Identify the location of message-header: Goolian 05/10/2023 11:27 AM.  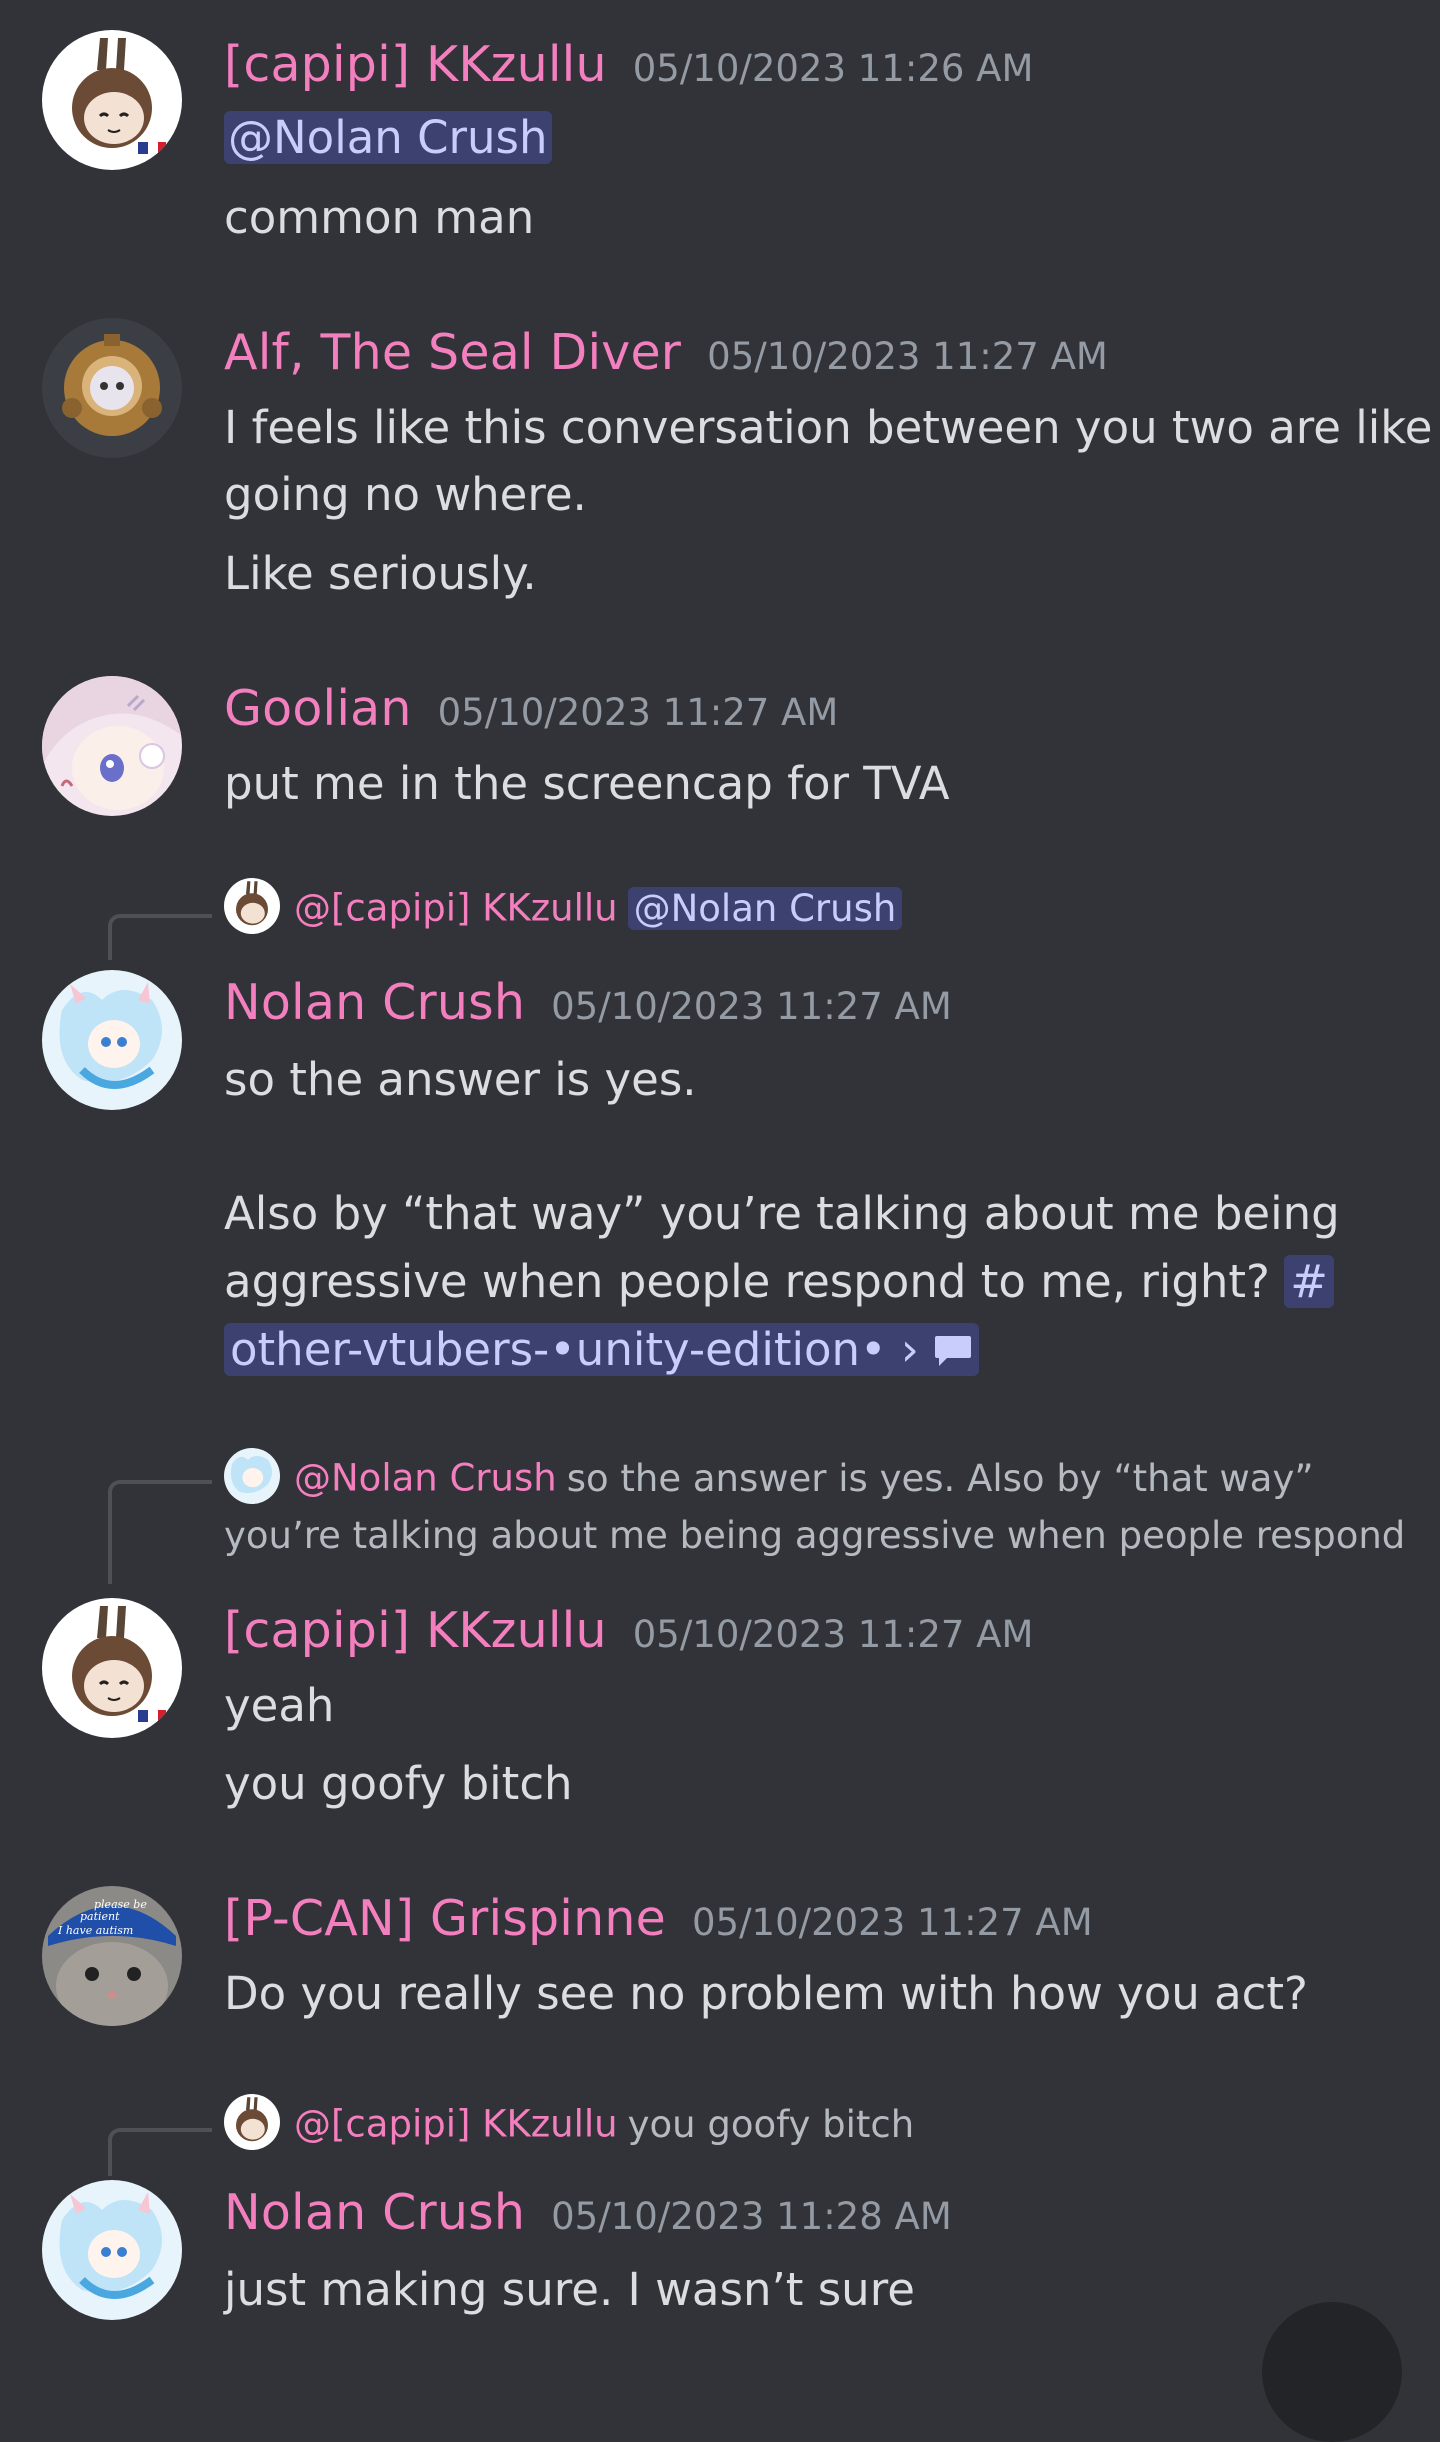
(531, 708).